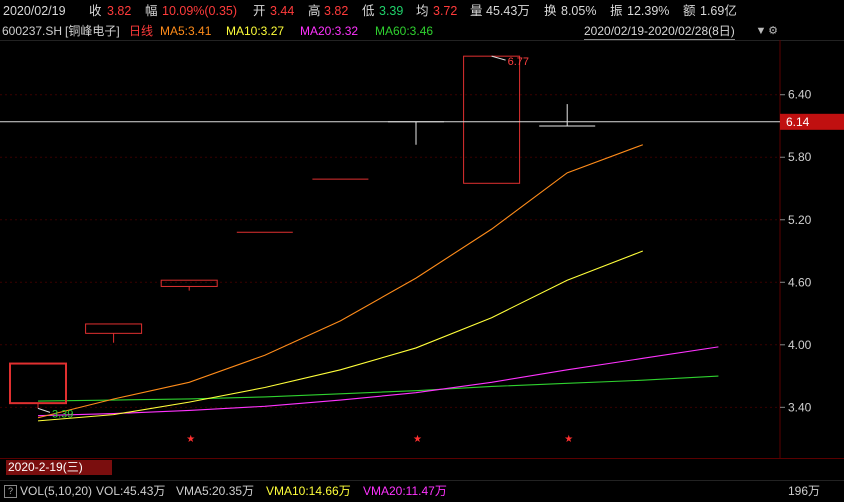  What do you see at coordinates (518, 62) in the screenshot?
I see `high-annotation: 6.77` at bounding box center [518, 62].